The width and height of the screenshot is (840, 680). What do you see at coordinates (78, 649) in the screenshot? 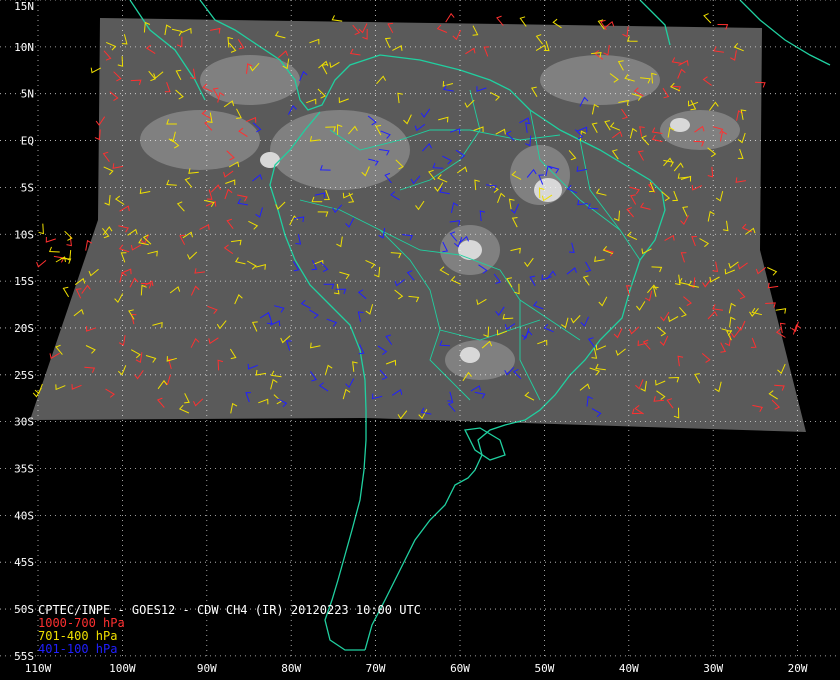
I see `legend-item-high: 401-100 hPa` at bounding box center [78, 649].